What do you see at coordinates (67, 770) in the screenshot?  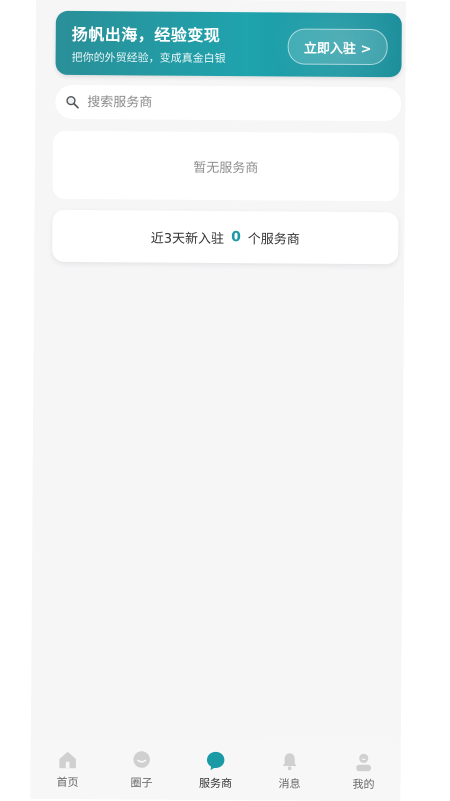 I see `tab-home: 首页` at bounding box center [67, 770].